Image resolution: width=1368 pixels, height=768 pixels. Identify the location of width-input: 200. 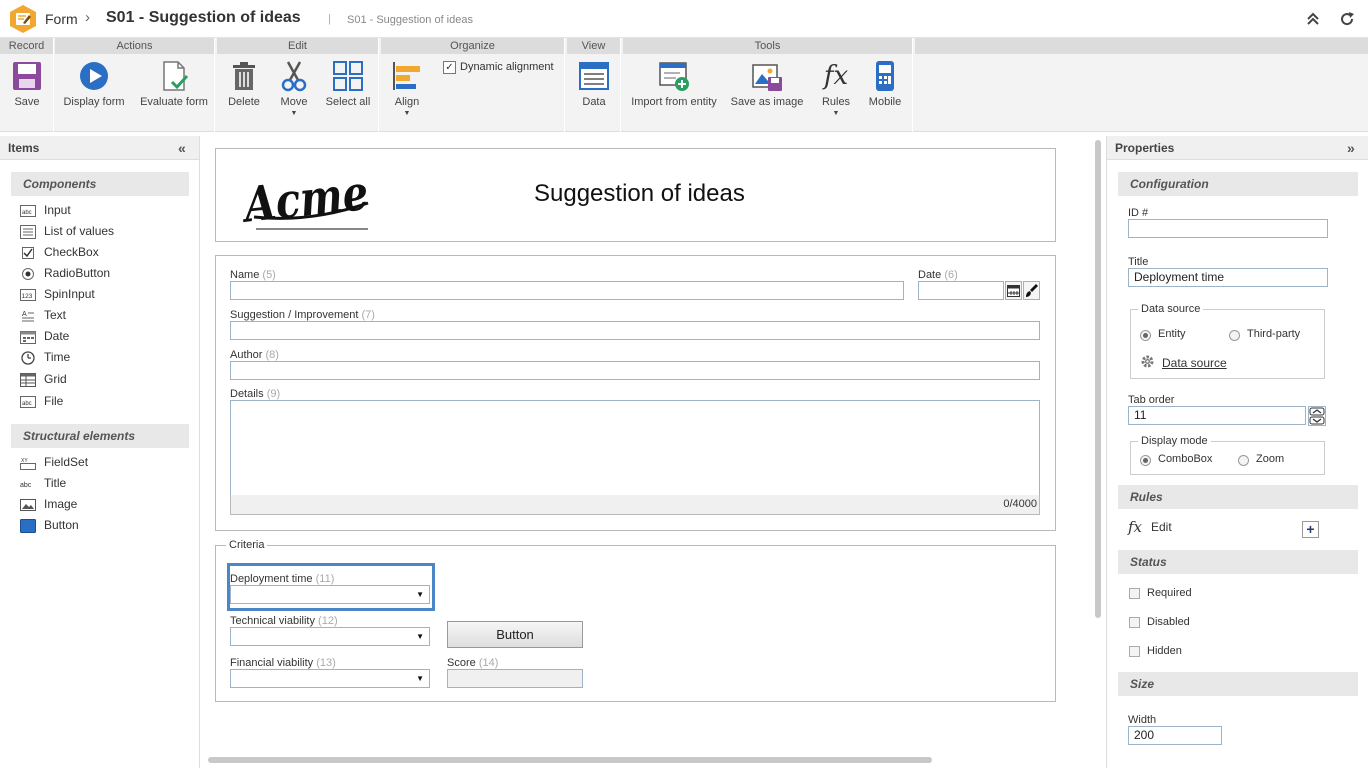
(1175, 735).